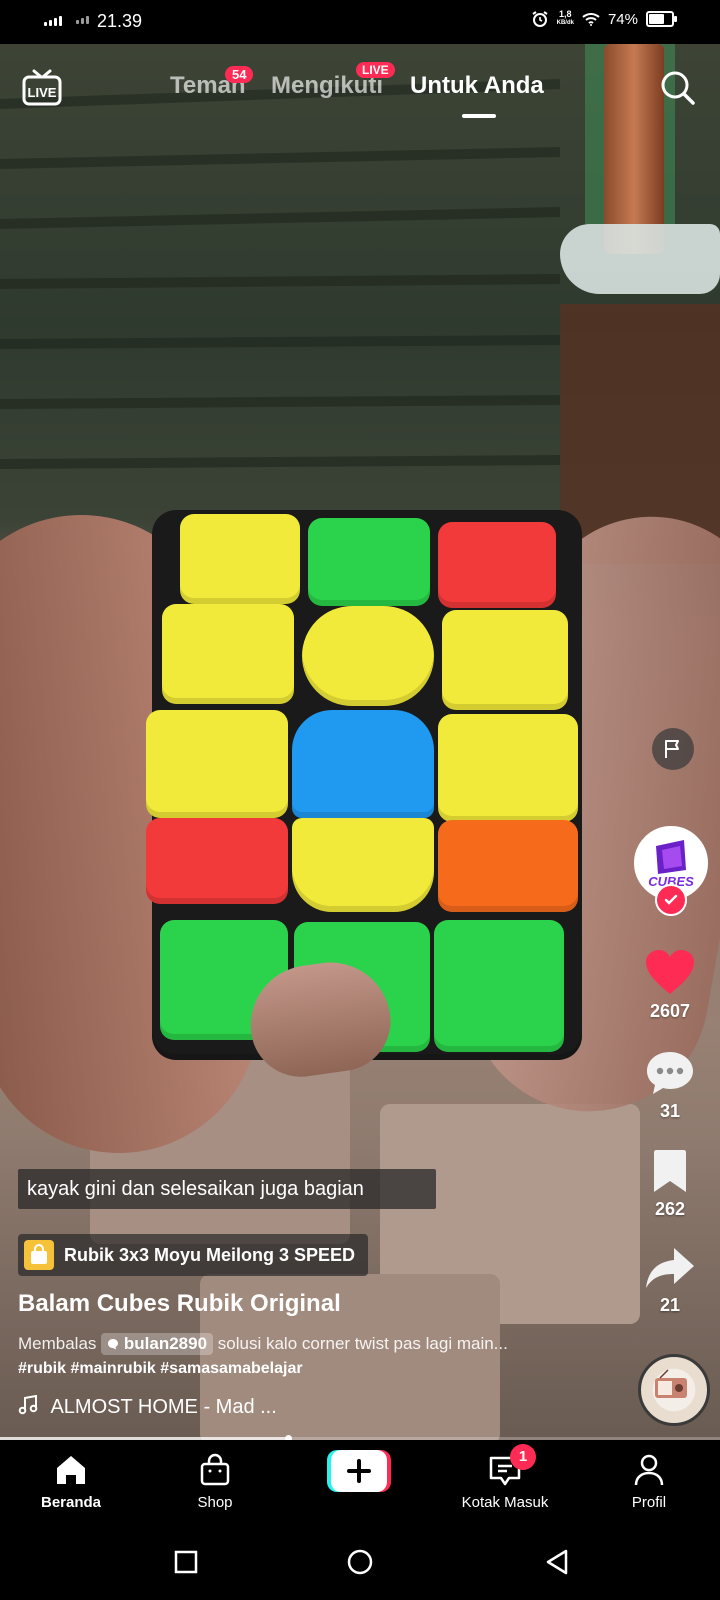 This screenshot has height=1600, width=720. Describe the element at coordinates (661, 19) in the screenshot. I see `battery-icon` at that location.